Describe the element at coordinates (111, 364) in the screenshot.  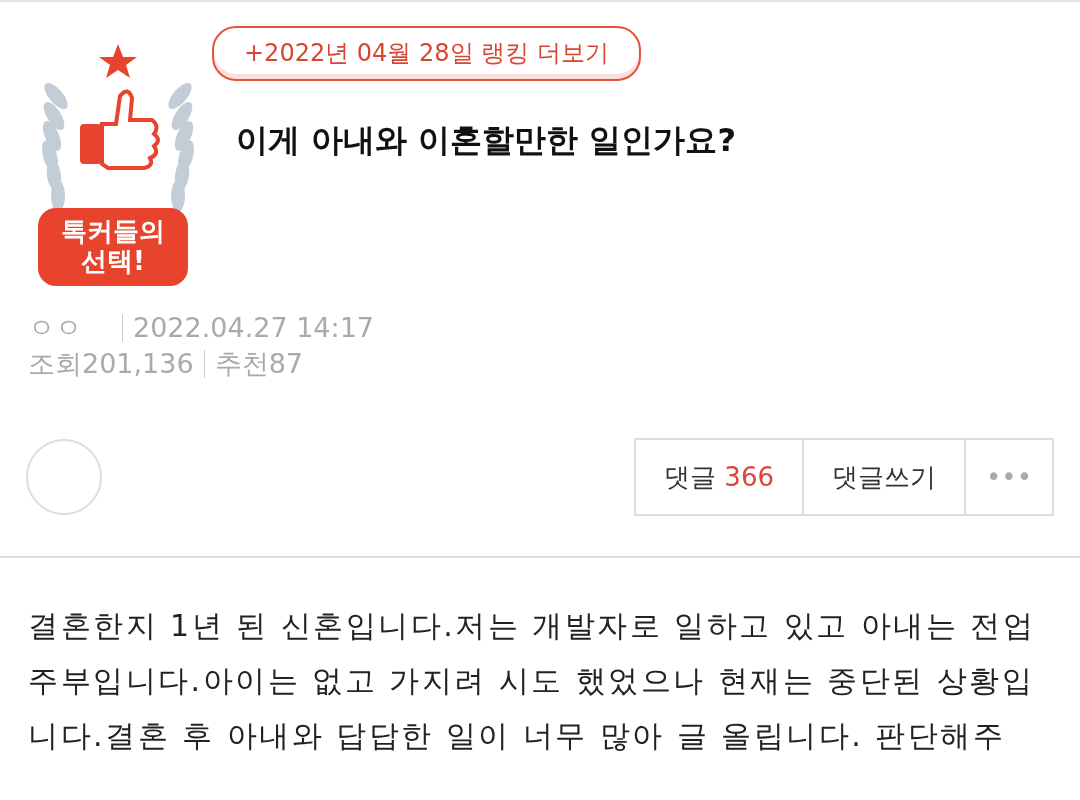
I see `view-count: 조회 201,136` at that location.